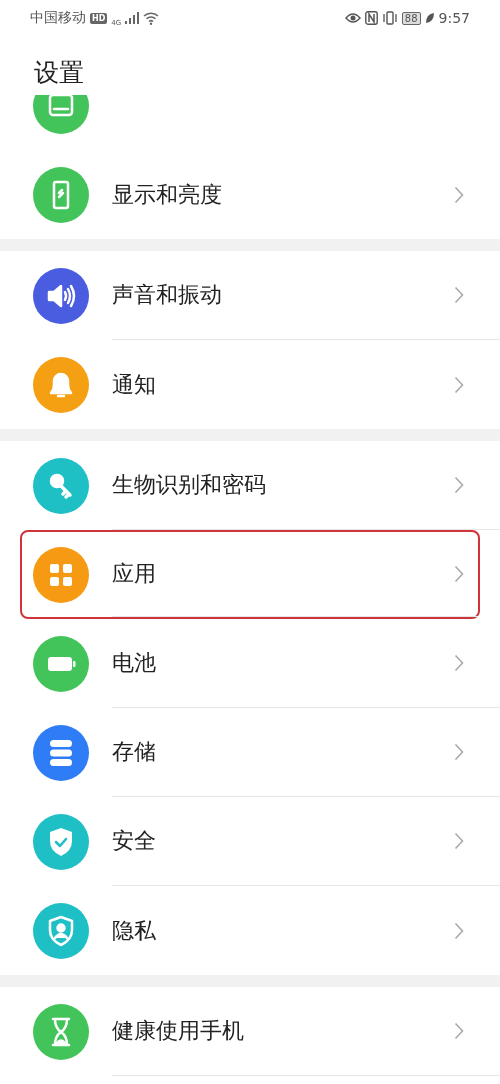 This screenshot has height=1084, width=500. I want to click on signal-icon, so click(132, 18).